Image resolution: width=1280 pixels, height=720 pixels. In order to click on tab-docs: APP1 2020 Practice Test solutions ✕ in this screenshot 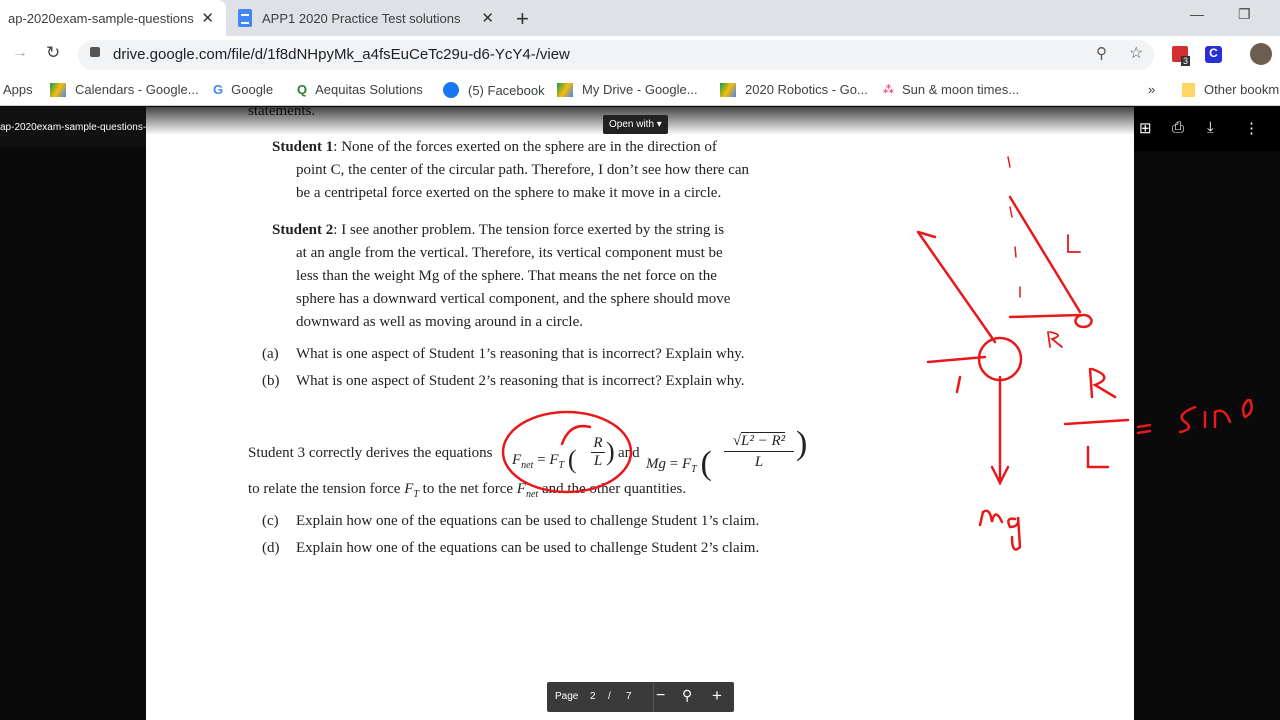, I will do `click(371, 18)`.